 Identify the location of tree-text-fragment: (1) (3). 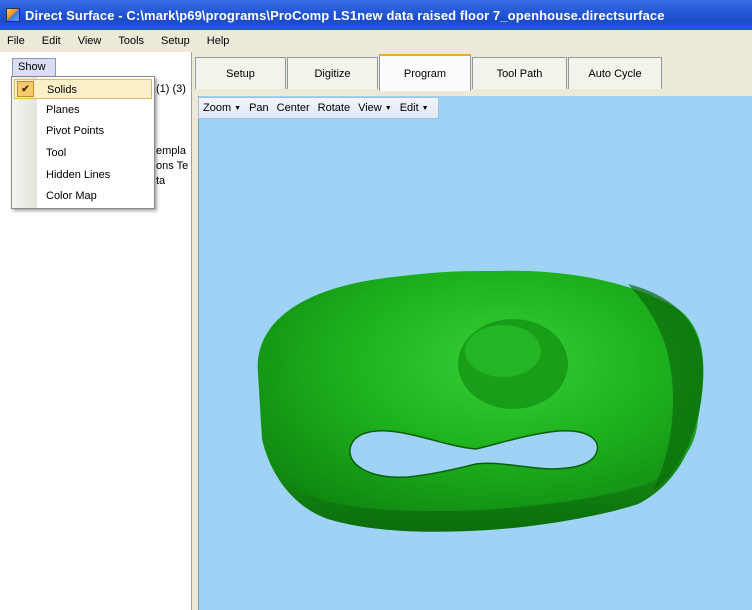
(171, 89).